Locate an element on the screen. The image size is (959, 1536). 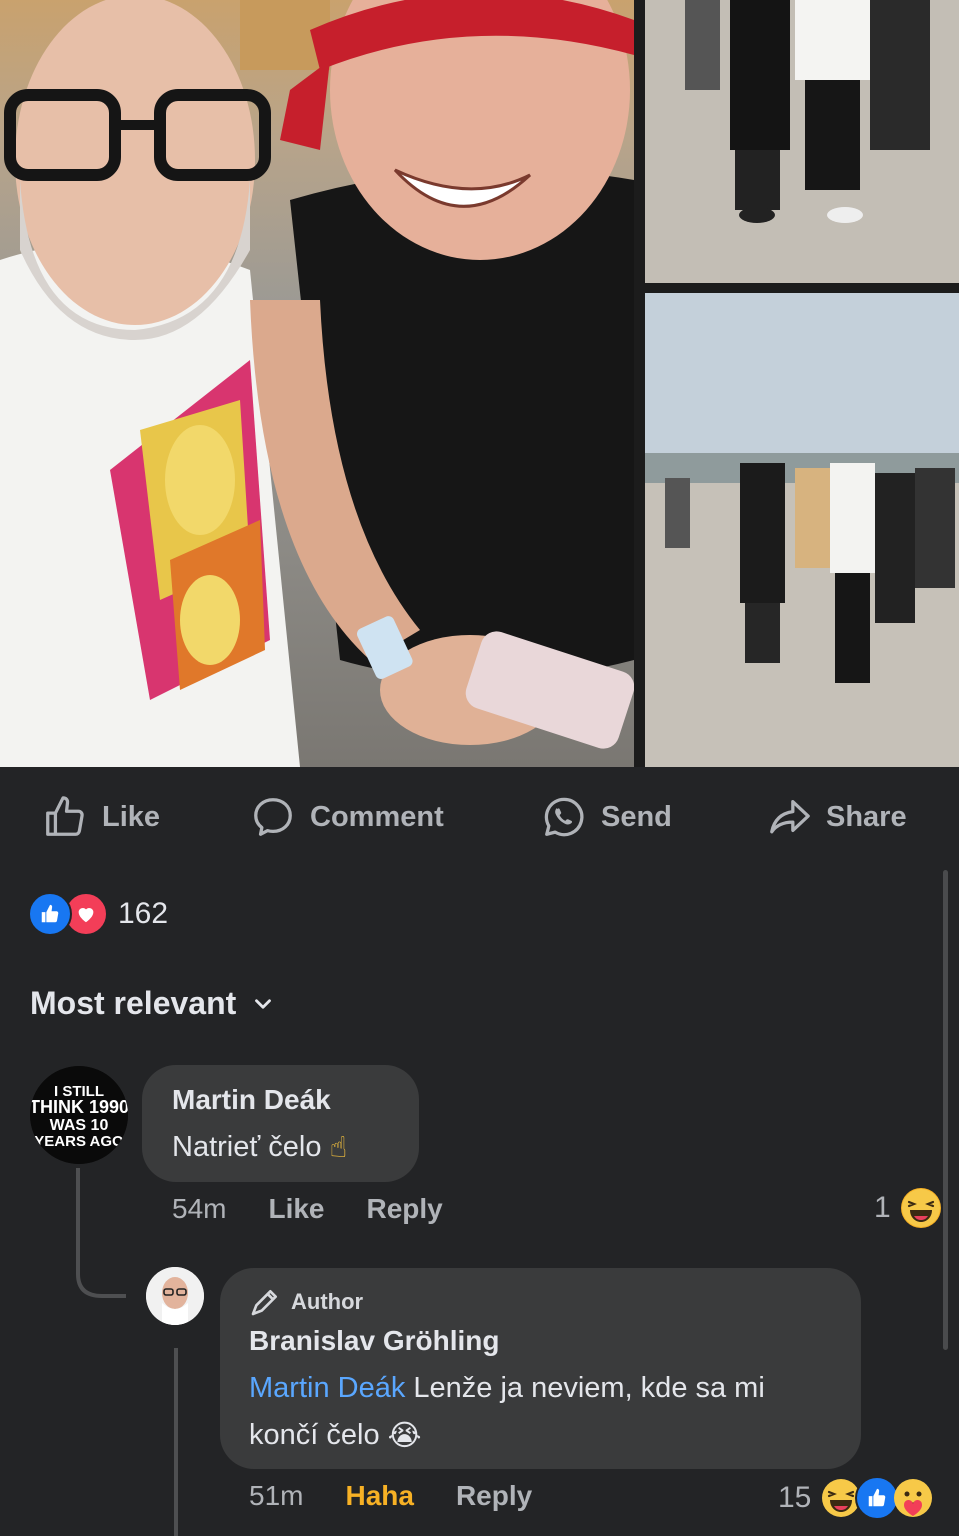
comment-sort-dropdown: Most relevant is located at coordinates (153, 1003).